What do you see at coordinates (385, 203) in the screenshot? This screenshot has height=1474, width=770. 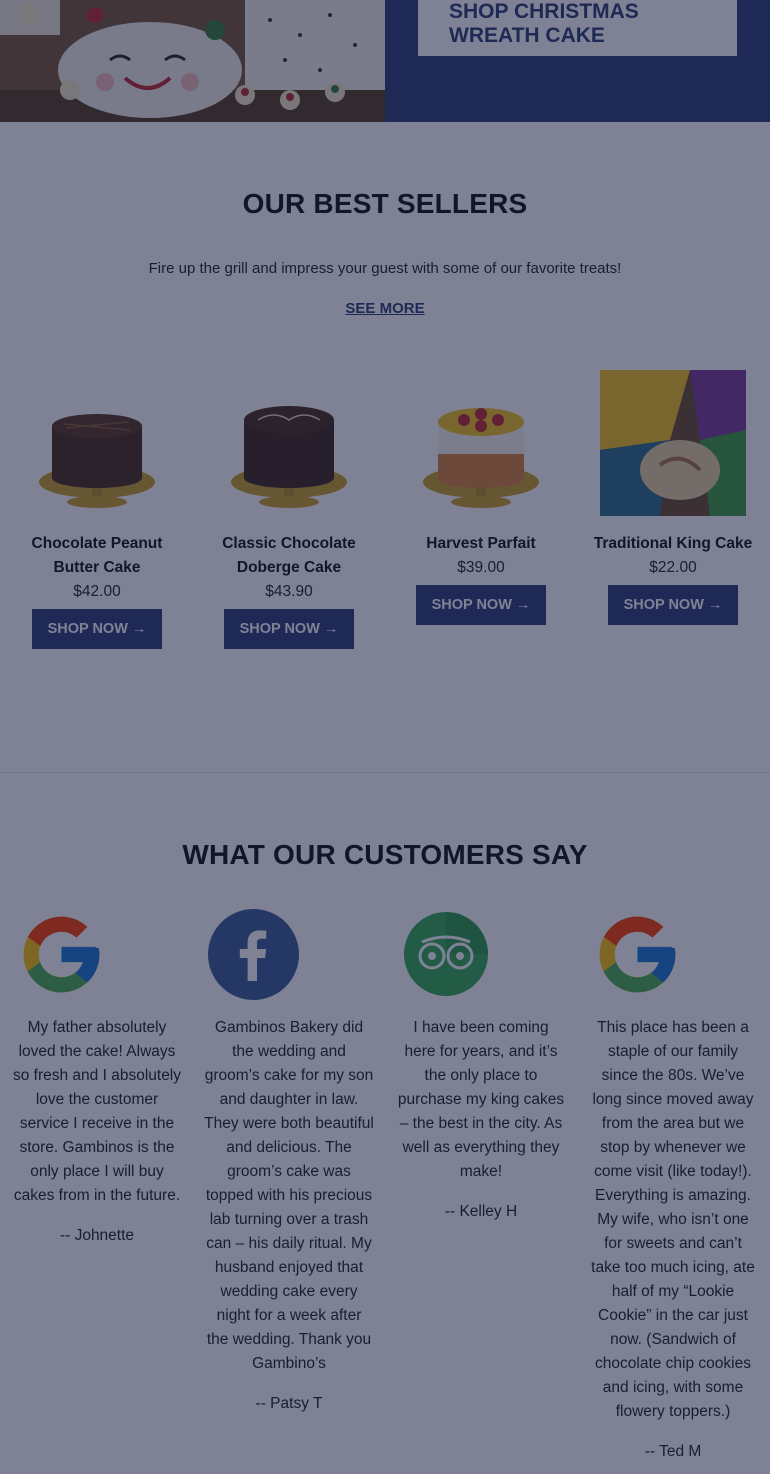 I see `best-sellers-title: OUR BEST SELLERS` at bounding box center [385, 203].